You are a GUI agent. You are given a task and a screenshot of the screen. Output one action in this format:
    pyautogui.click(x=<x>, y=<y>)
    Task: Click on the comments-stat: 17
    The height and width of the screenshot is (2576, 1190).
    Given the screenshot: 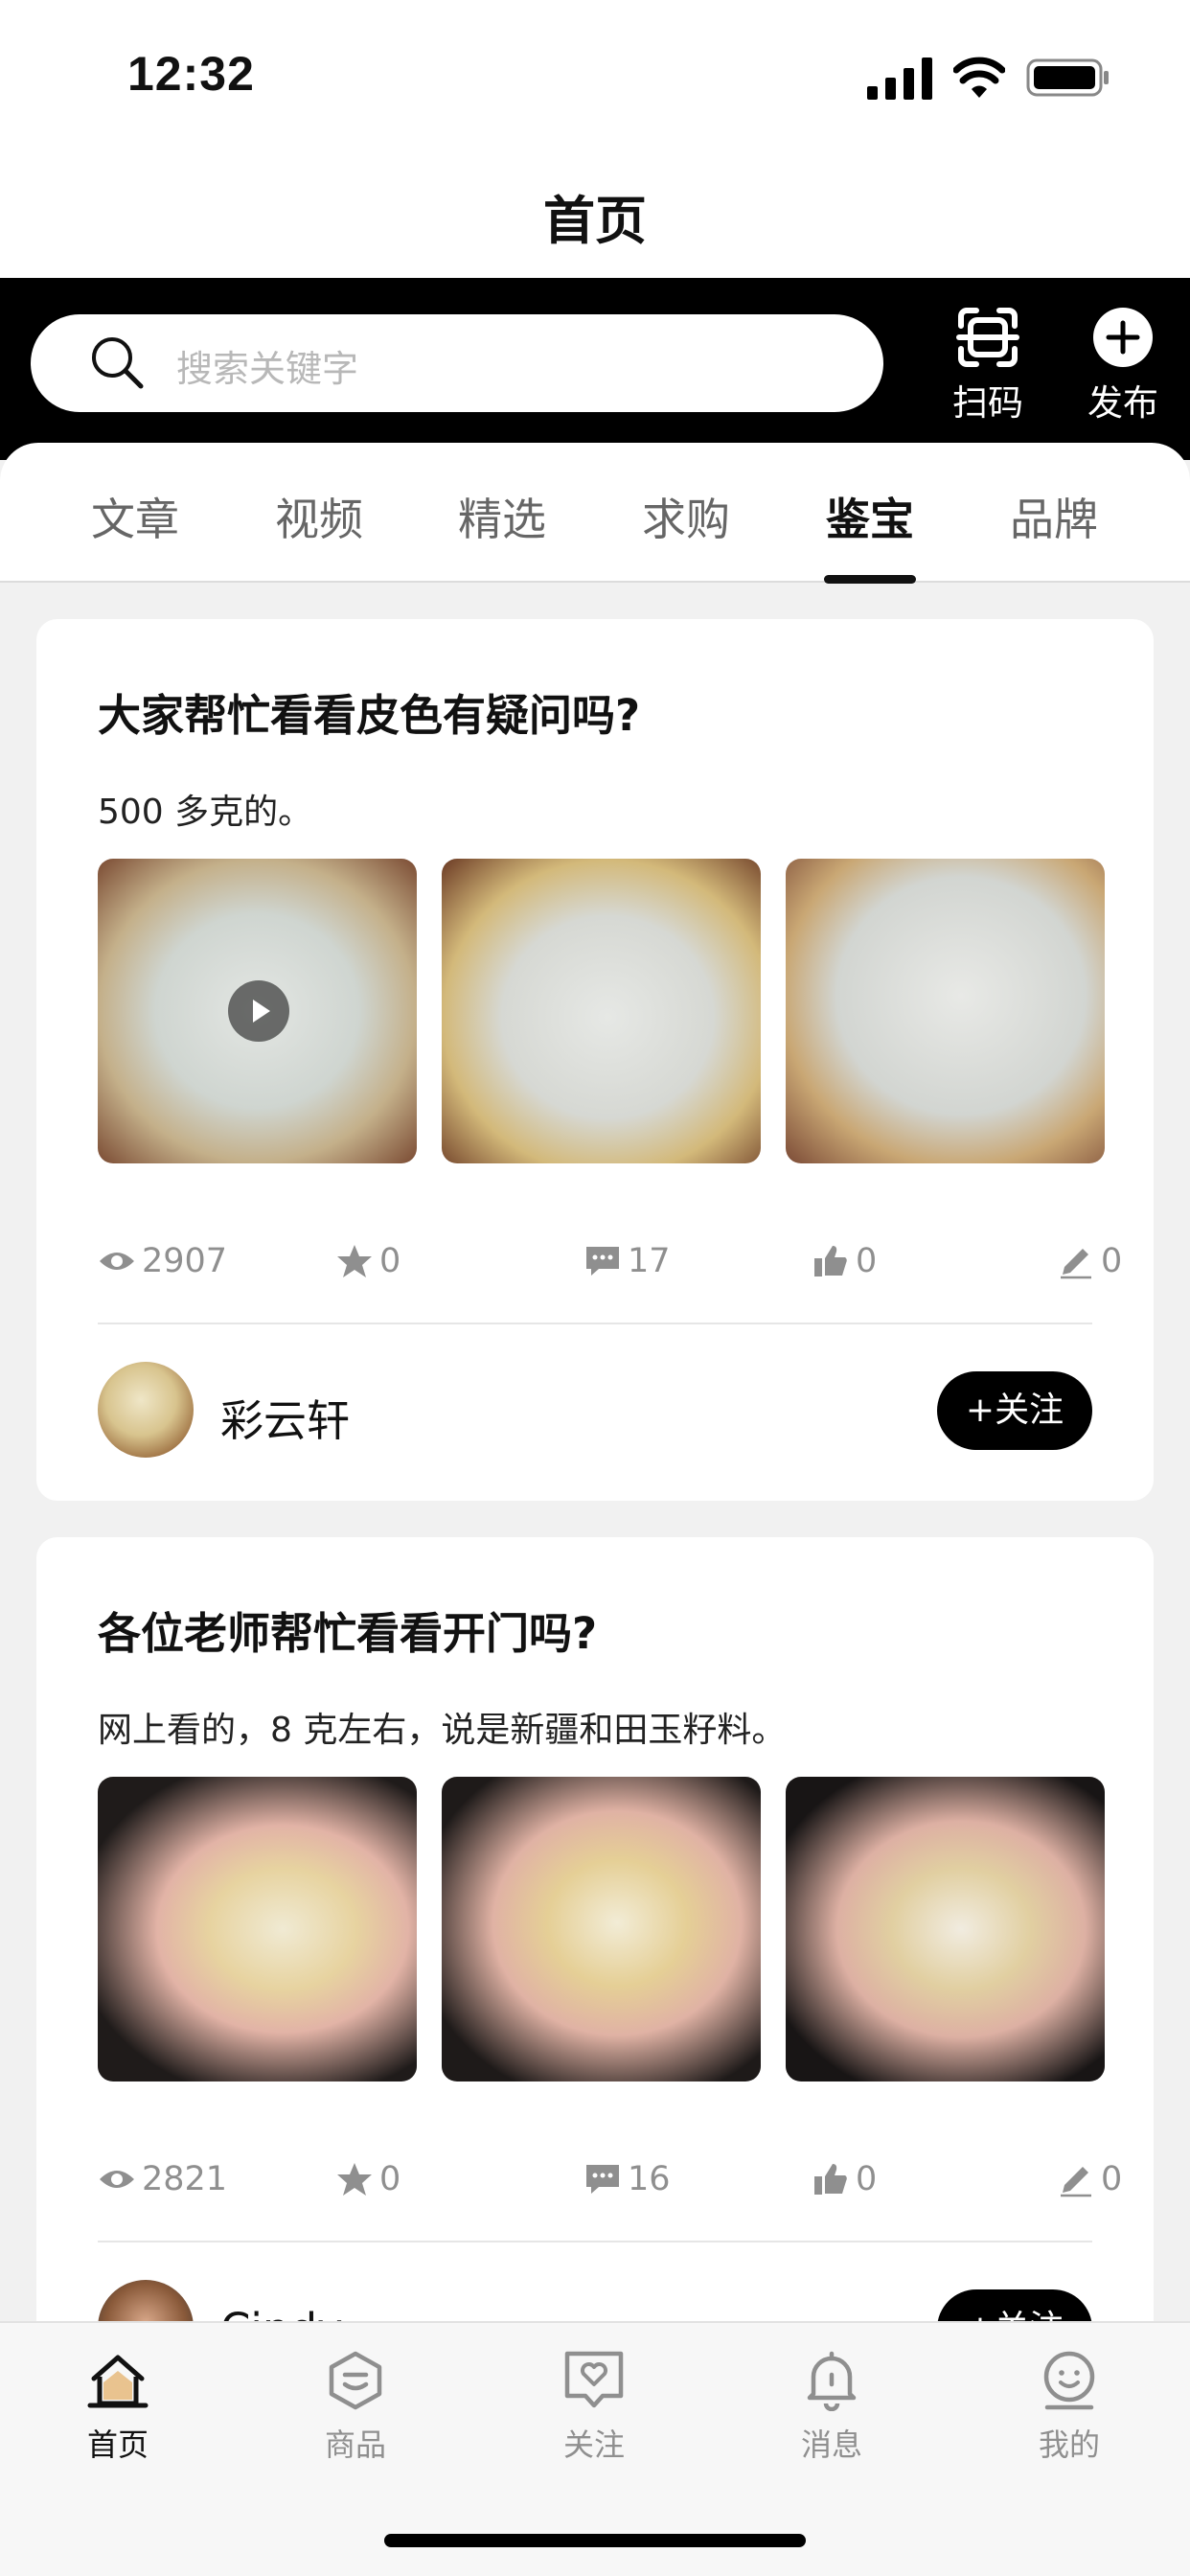 What is the action you would take?
    pyautogui.click(x=627, y=1261)
    